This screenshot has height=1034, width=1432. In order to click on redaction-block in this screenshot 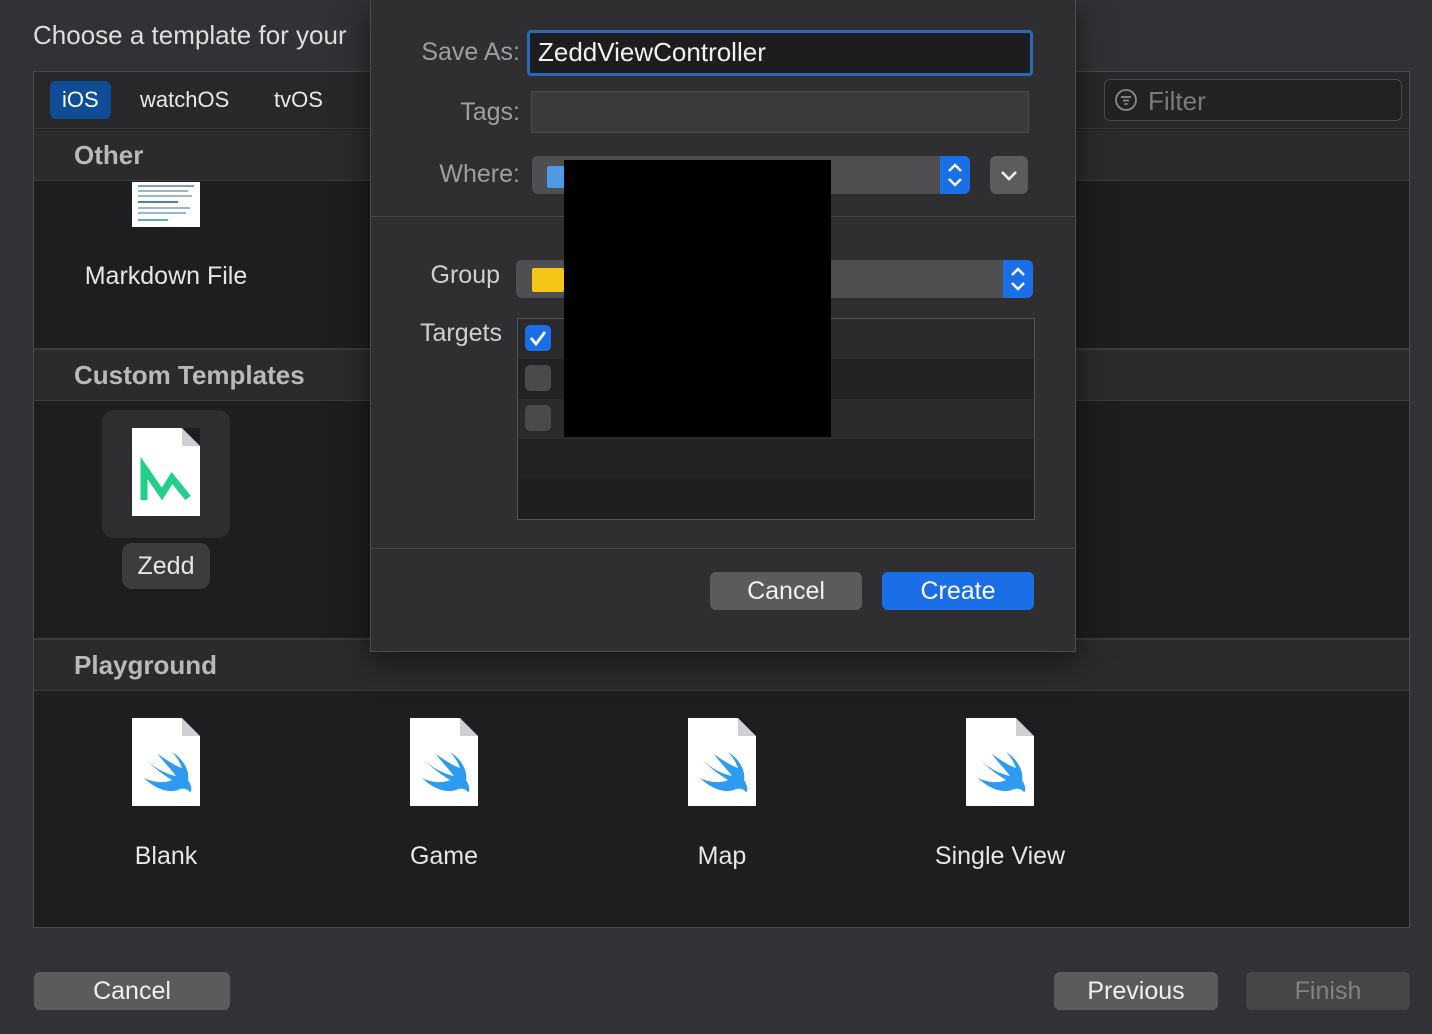, I will do `click(697, 298)`.